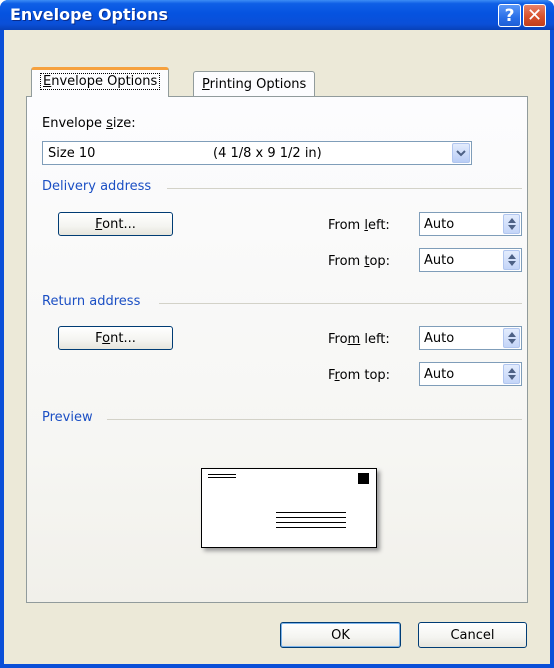  What do you see at coordinates (97, 186) in the screenshot?
I see `delivery-address-group-label: Delivery address` at bounding box center [97, 186].